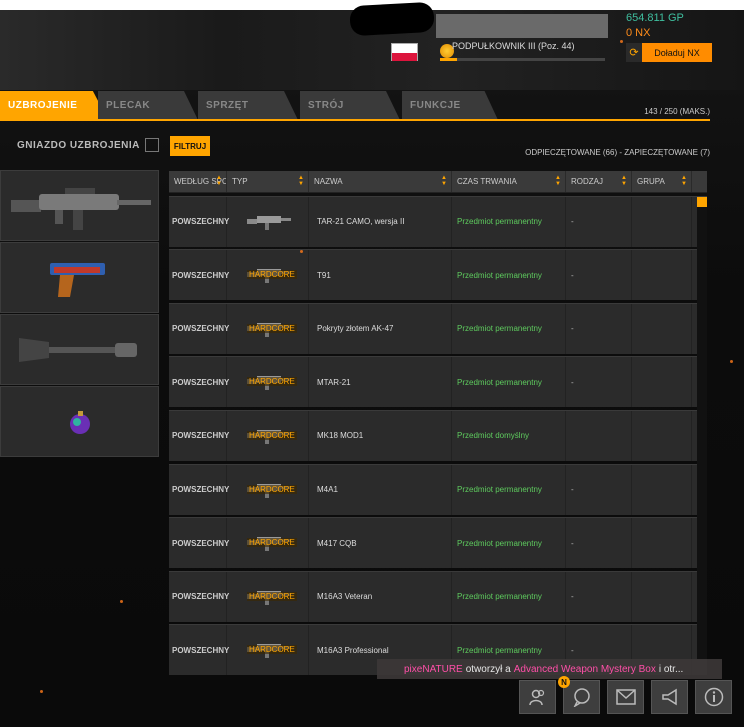 Image resolution: width=744 pixels, height=727 pixels. Describe the element at coordinates (54, 105) in the screenshot. I see `tab-uzbrojenie: UZBROJENIE` at that location.